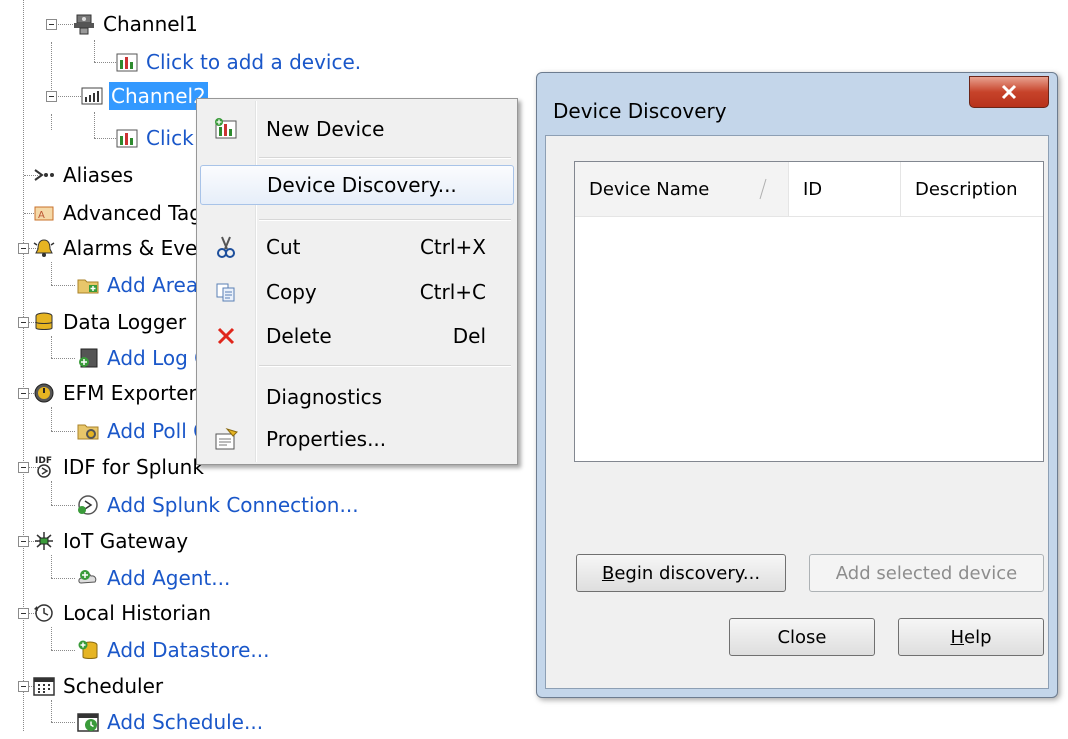 Image resolution: width=1068 pixels, height=739 pixels. What do you see at coordinates (88, 285) in the screenshot?
I see `add-area-folder-icon` at bounding box center [88, 285].